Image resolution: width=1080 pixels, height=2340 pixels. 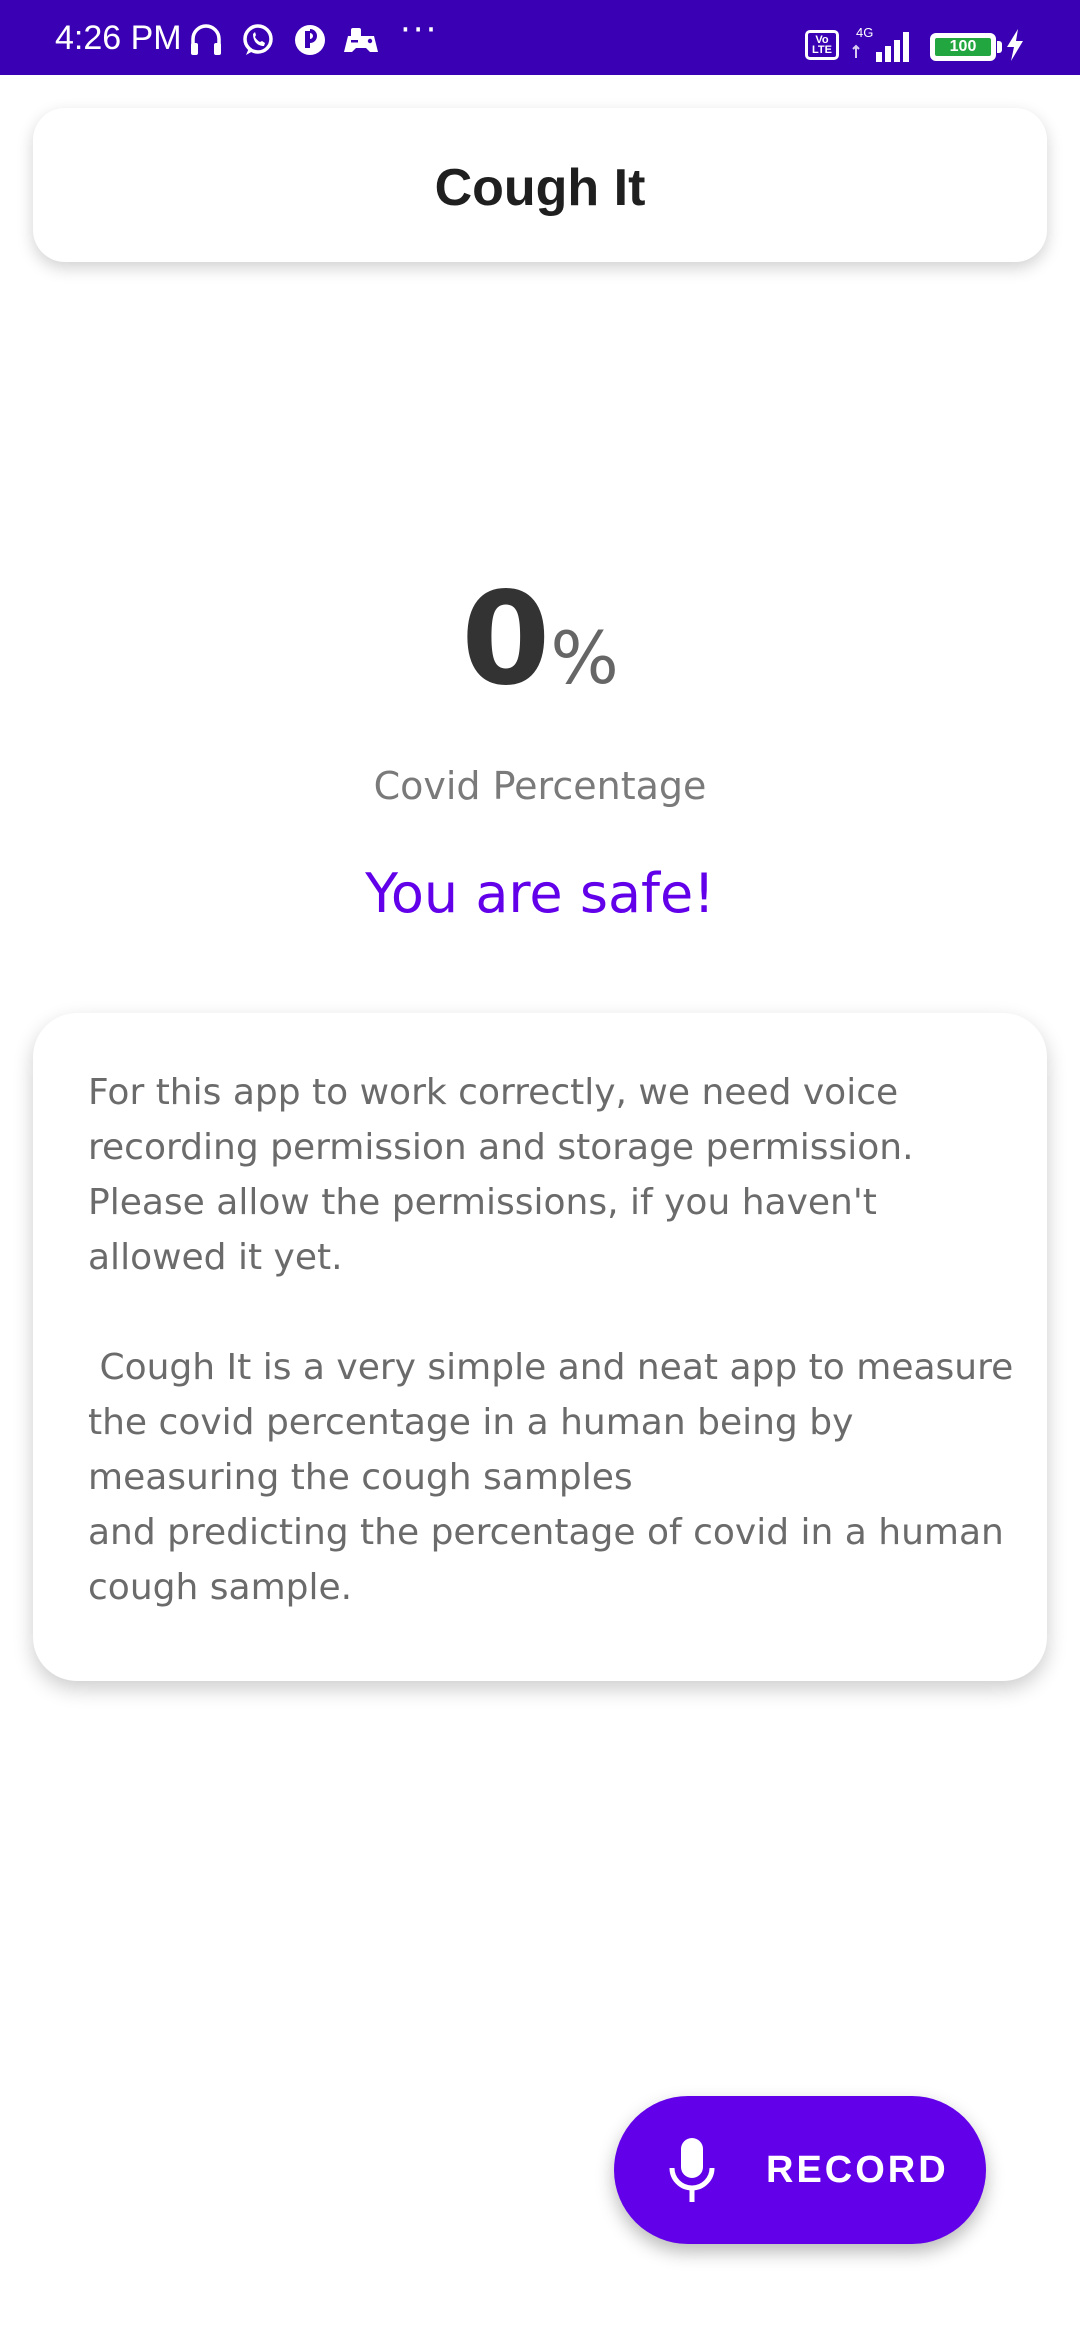 What do you see at coordinates (584, 658) in the screenshot?
I see `percent-sign: %` at bounding box center [584, 658].